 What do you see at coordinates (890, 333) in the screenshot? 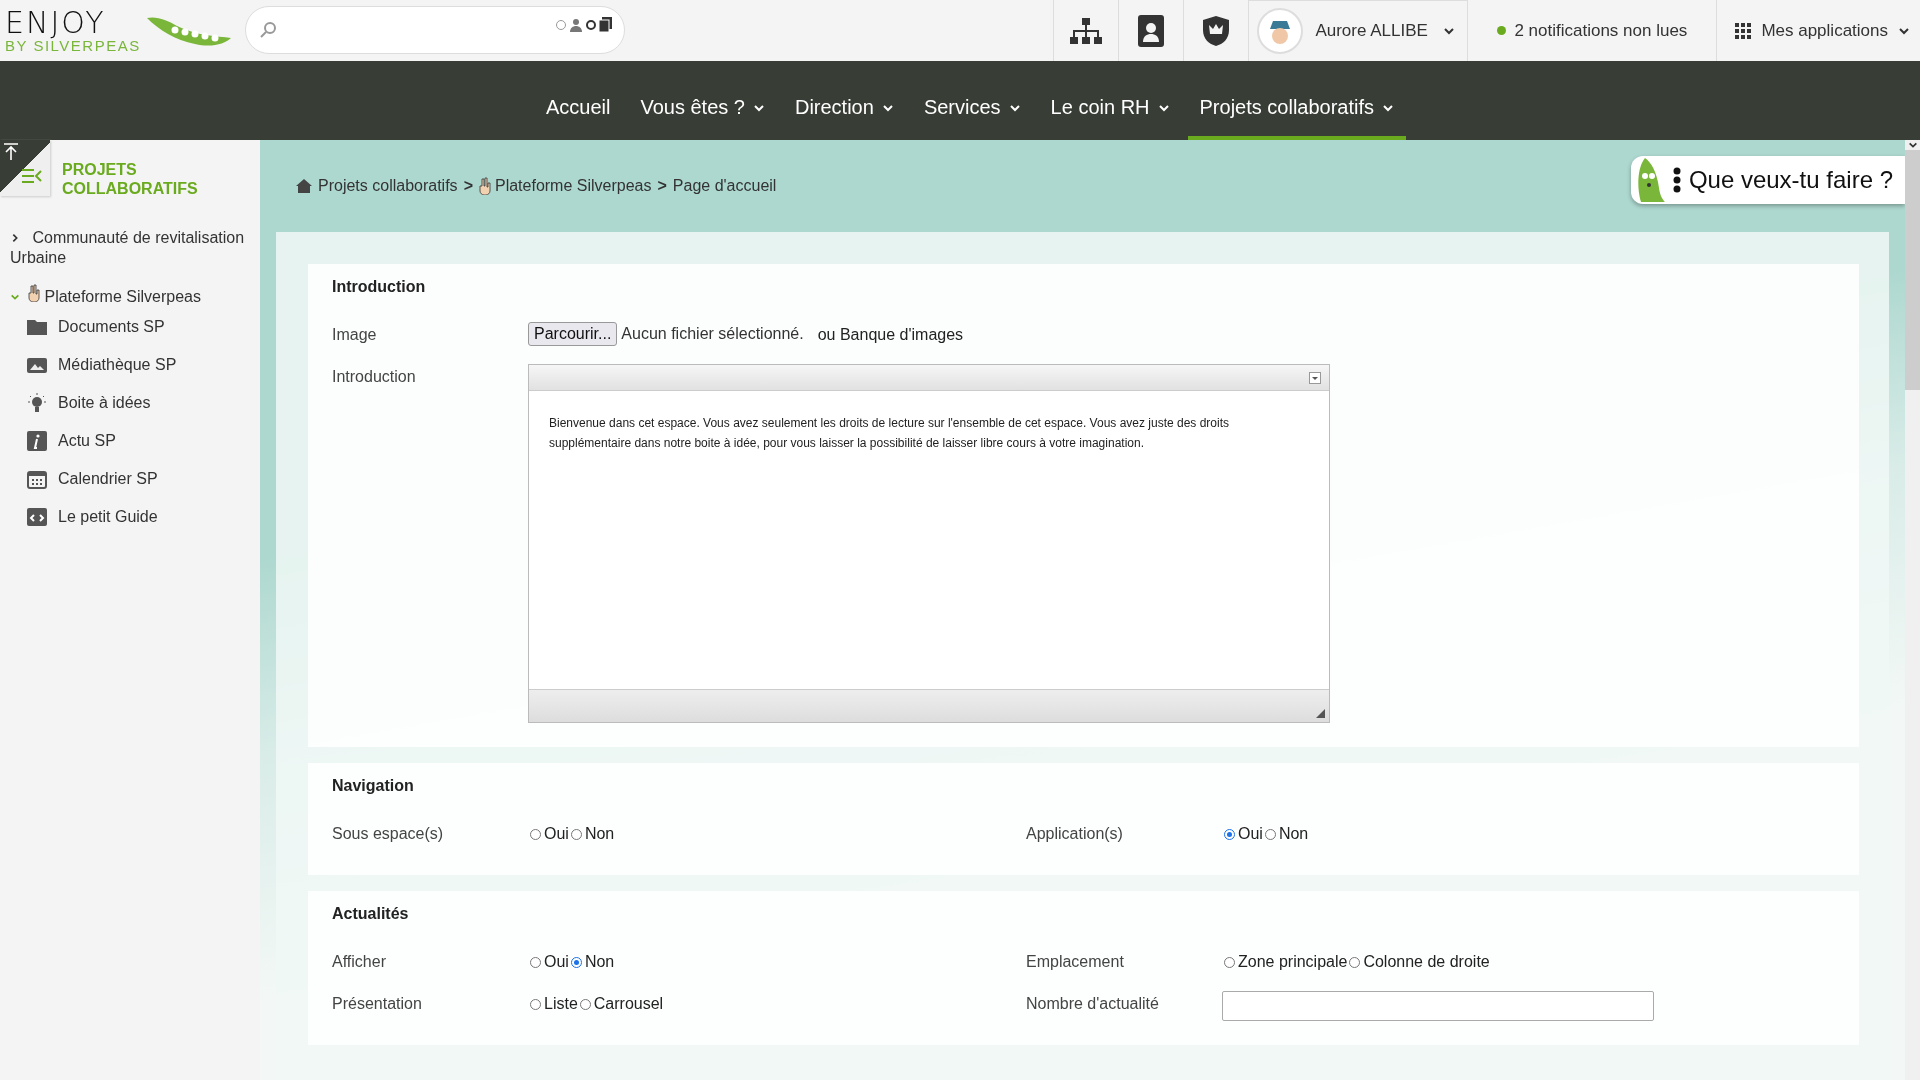
I see `image-bank-link: ou Banque d'images` at bounding box center [890, 333].